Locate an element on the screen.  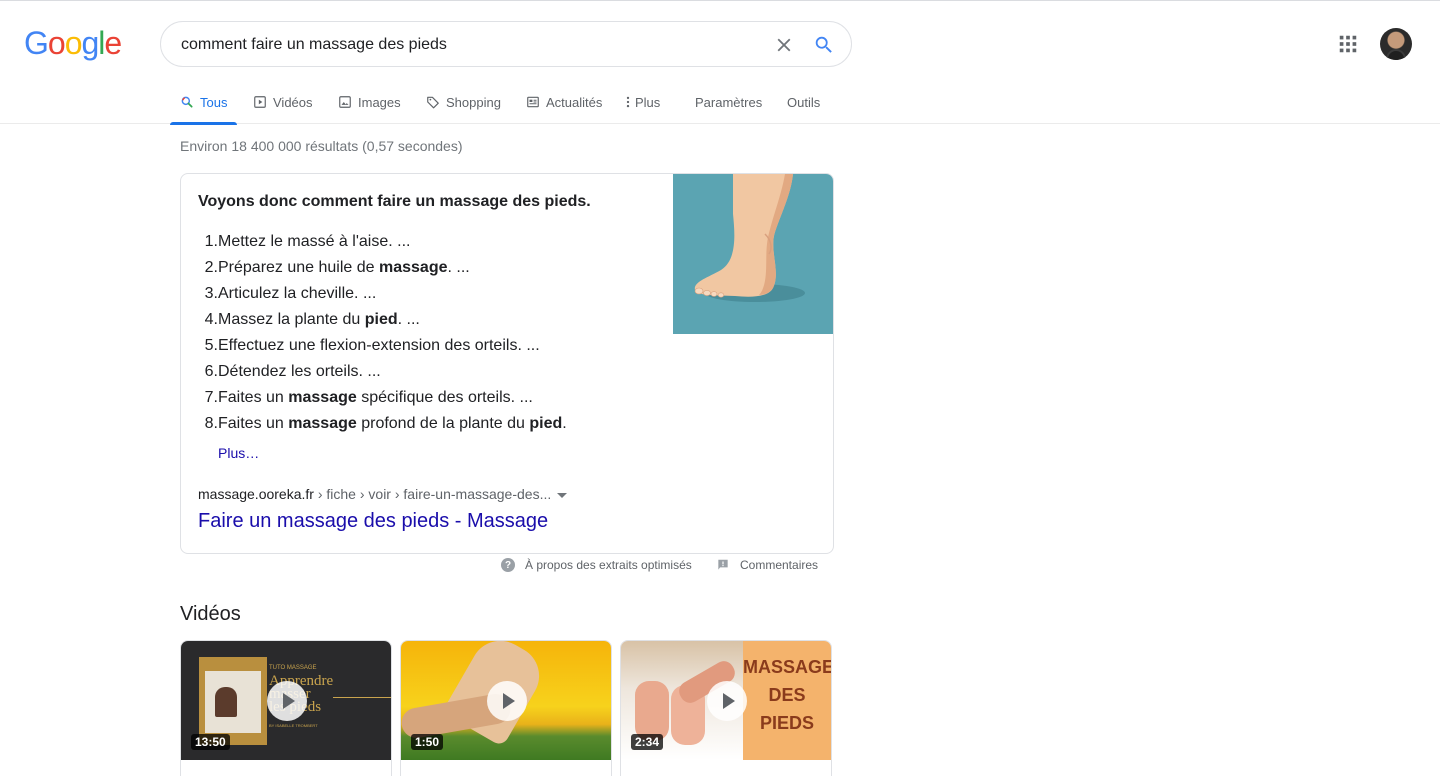
video-thumbnail: 1:50 is located at coordinates (506, 700).